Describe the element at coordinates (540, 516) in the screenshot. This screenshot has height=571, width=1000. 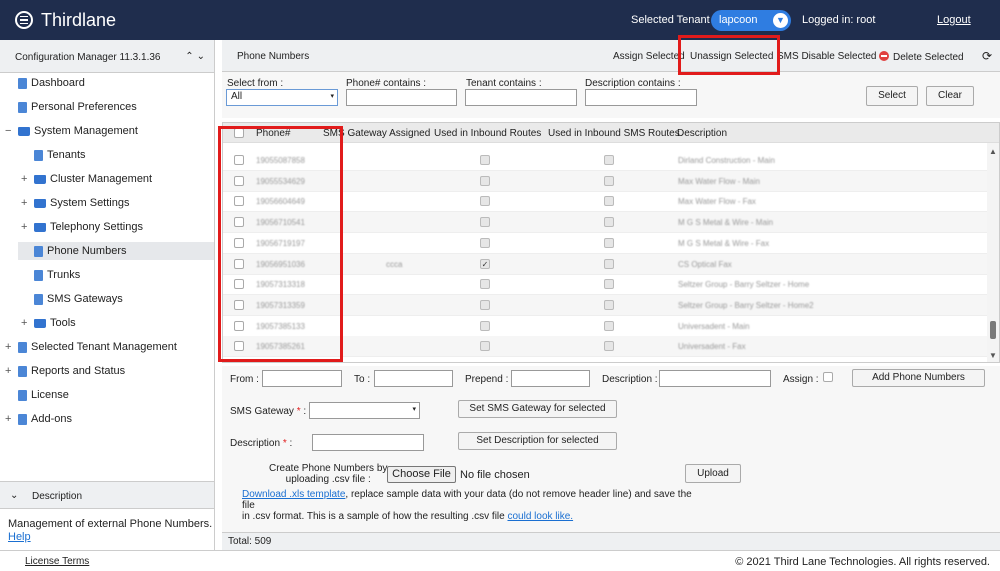
I see `sample-csv-link: could look like.` at that location.